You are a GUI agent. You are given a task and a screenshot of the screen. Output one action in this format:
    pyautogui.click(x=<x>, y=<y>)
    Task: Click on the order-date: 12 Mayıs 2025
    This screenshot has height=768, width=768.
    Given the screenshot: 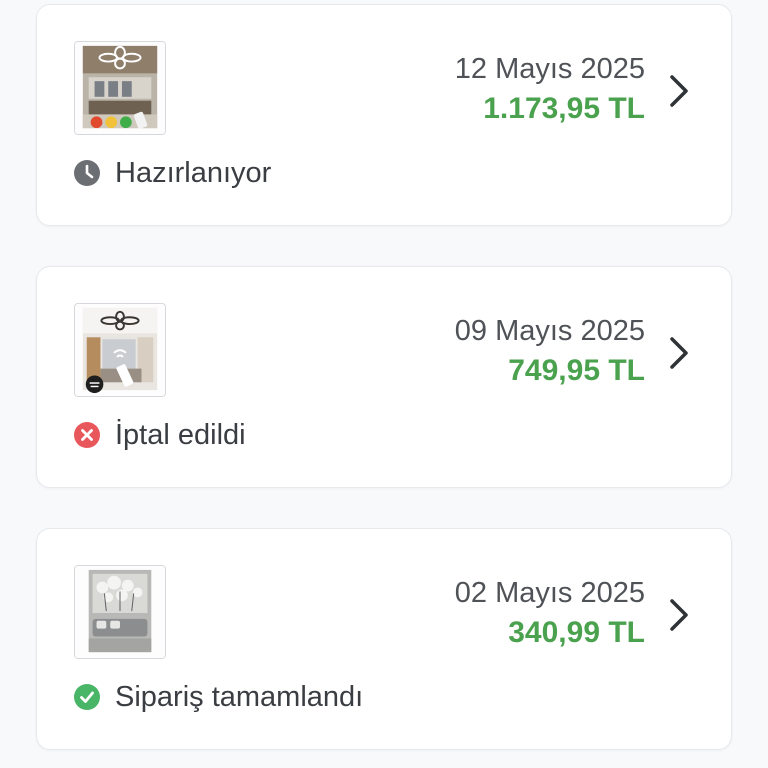 What is the action you would take?
    pyautogui.click(x=549, y=69)
    